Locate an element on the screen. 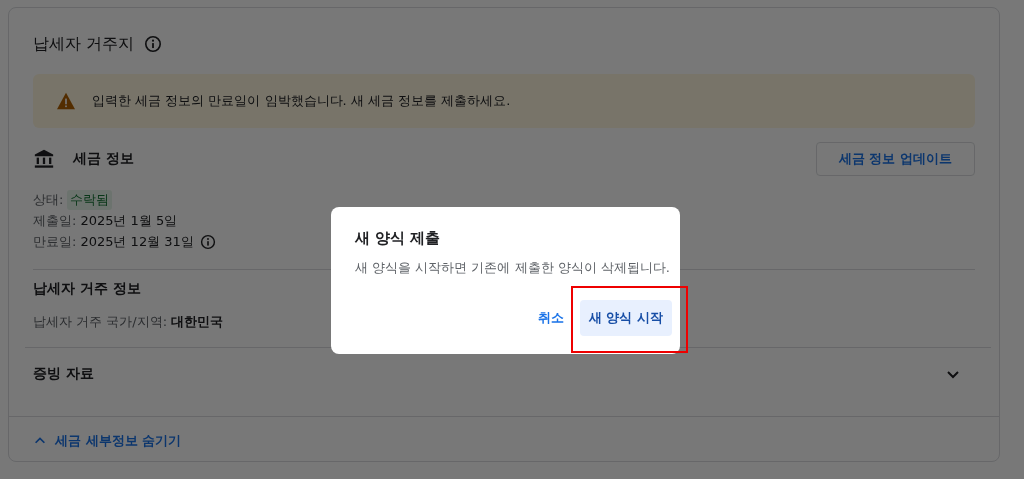  expiry-label: 만료일: is located at coordinates (55, 241).